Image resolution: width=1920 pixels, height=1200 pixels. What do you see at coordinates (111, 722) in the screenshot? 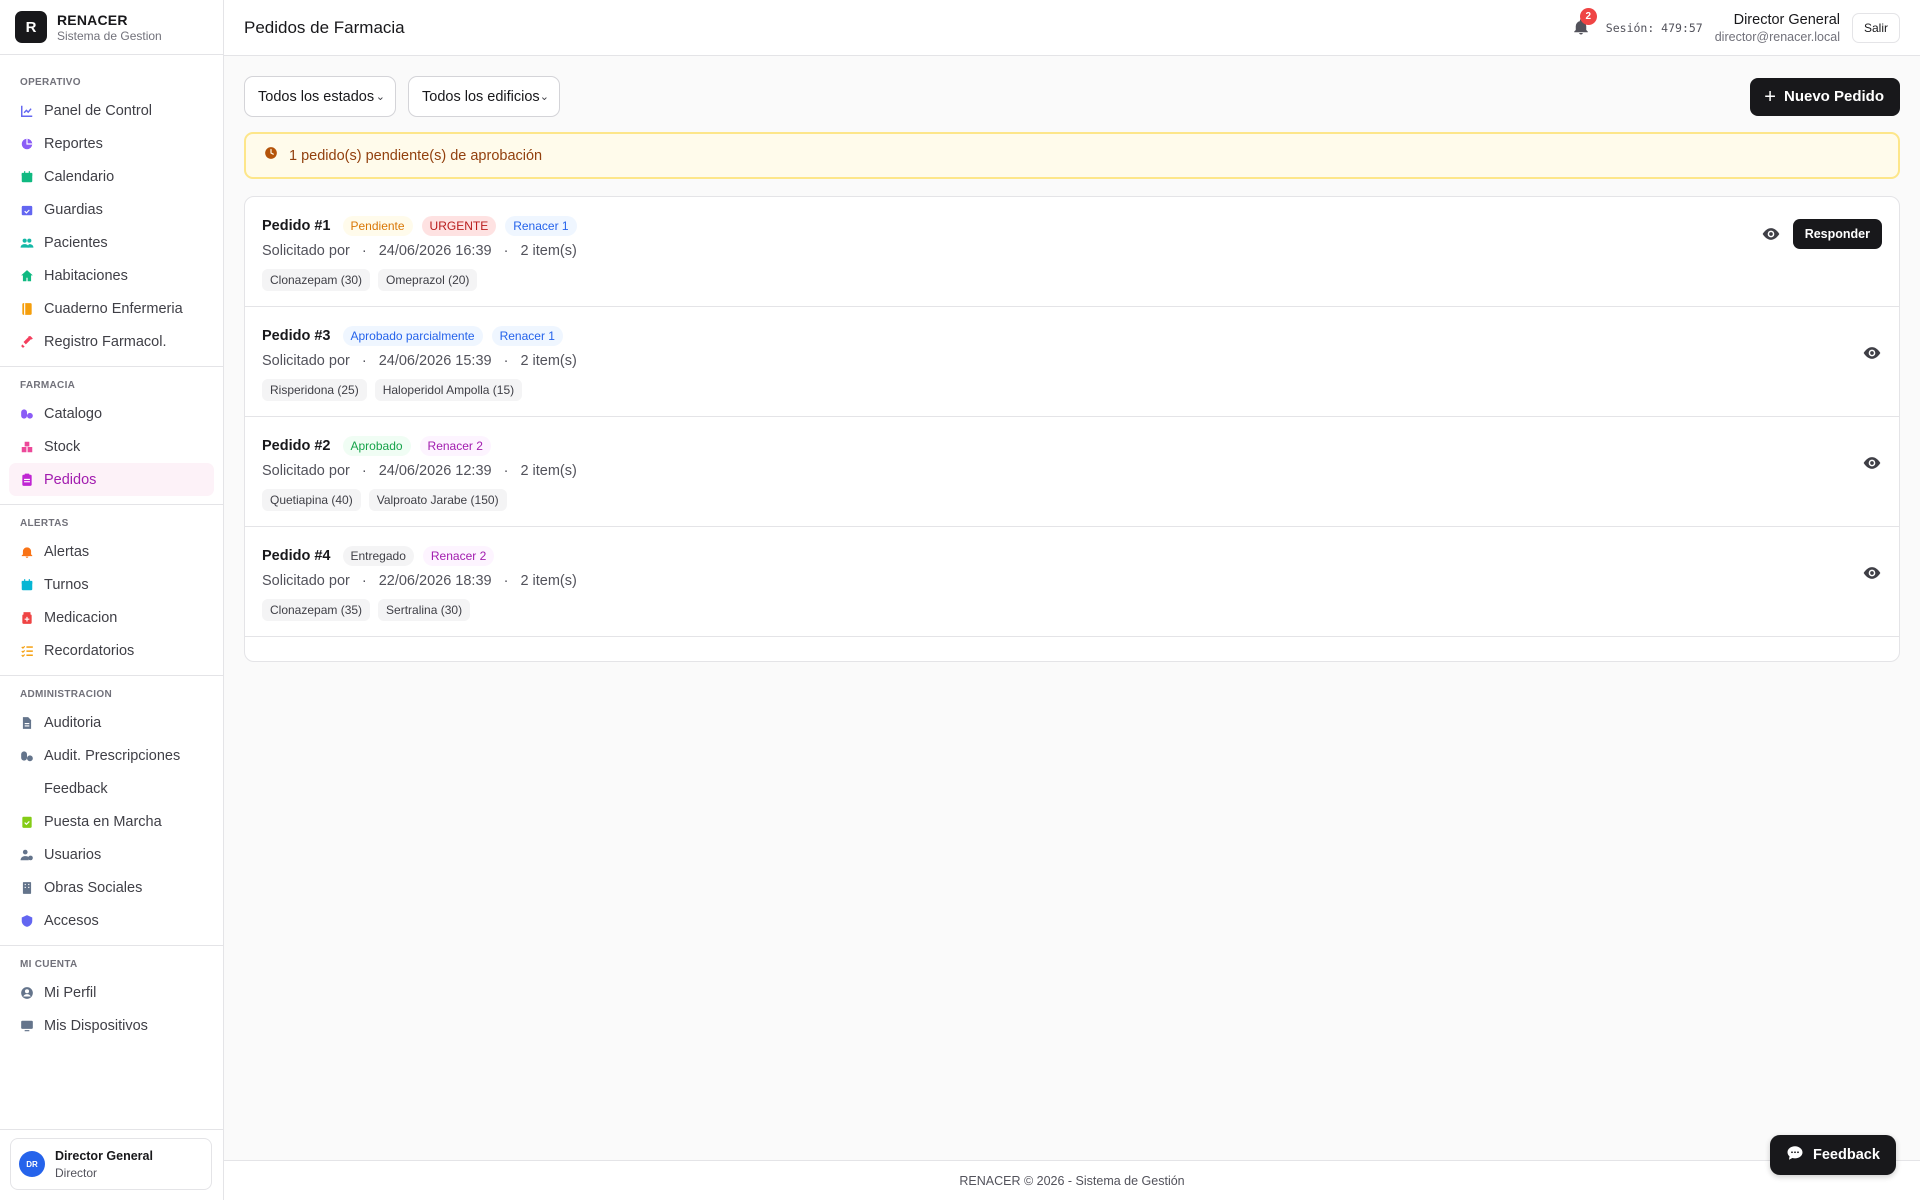
I see `sidebar-item-auditoria: Auditoria` at bounding box center [111, 722].